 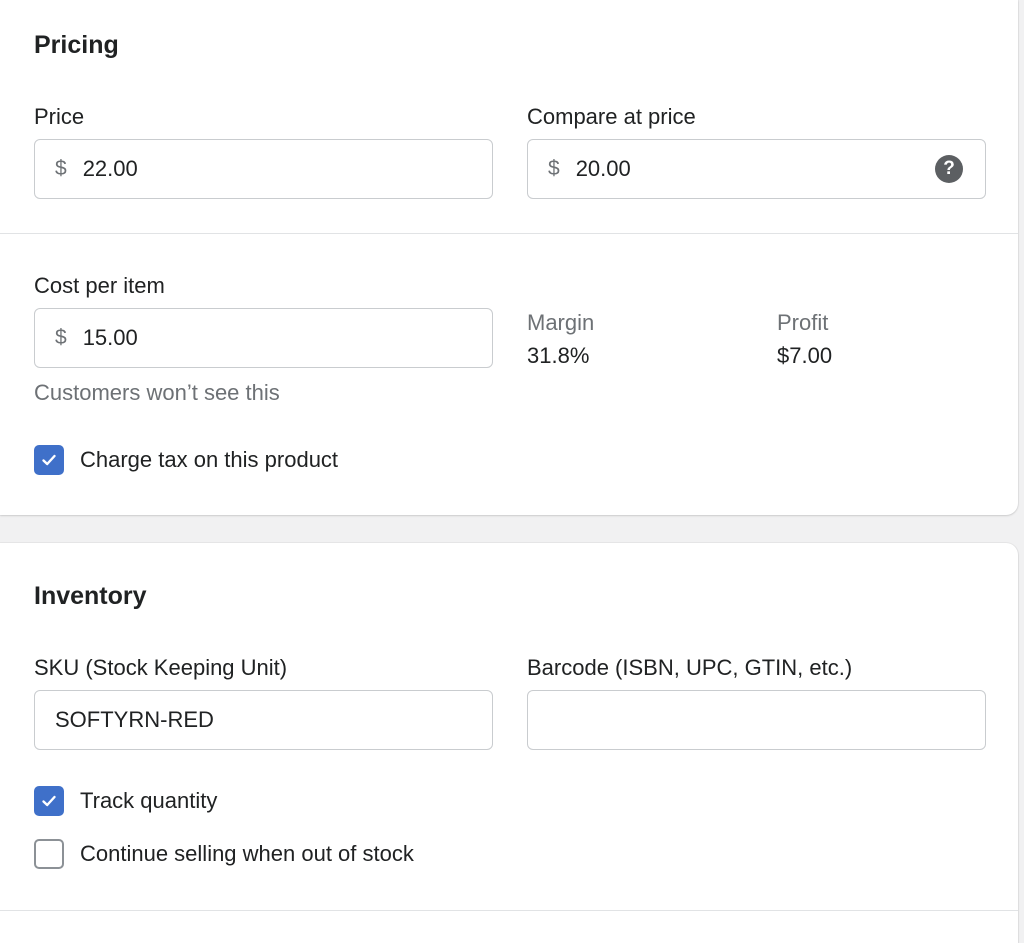 I want to click on margin-value: 31.8%, so click(x=558, y=355).